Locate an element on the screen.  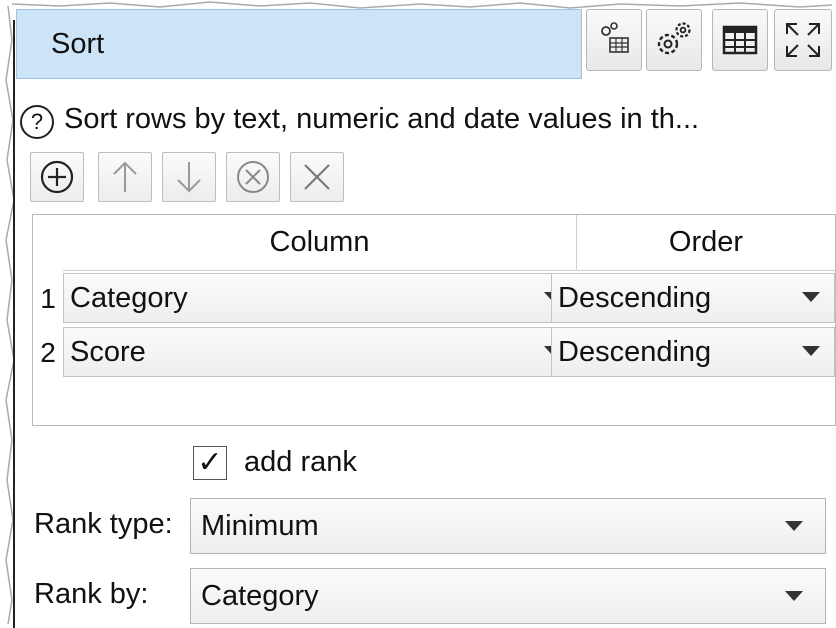
remove-row-button is located at coordinates (253, 177).